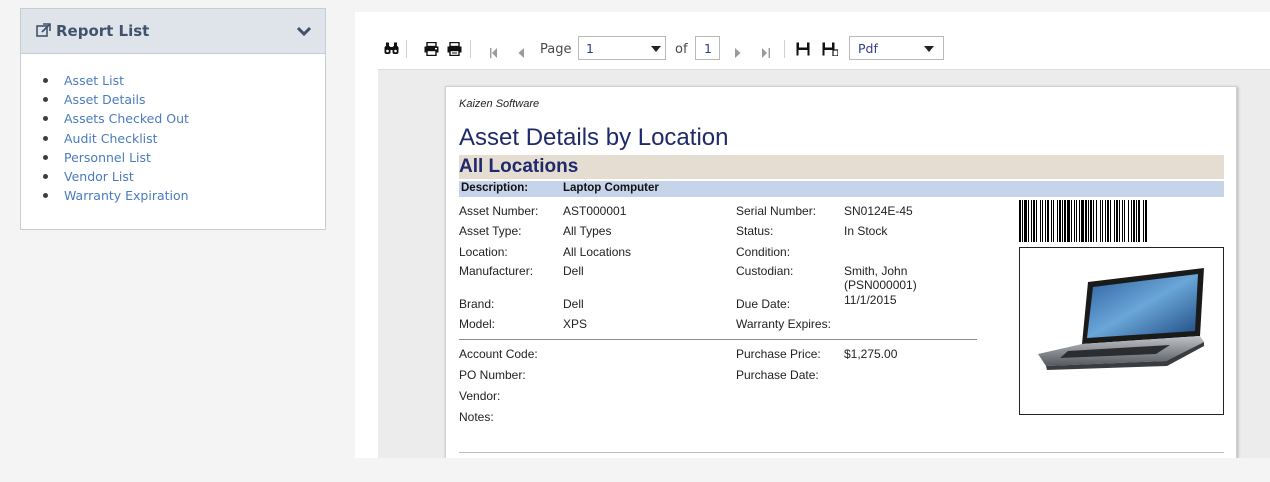  Describe the element at coordinates (763, 252) in the screenshot. I see `field-label: Condition:` at that location.